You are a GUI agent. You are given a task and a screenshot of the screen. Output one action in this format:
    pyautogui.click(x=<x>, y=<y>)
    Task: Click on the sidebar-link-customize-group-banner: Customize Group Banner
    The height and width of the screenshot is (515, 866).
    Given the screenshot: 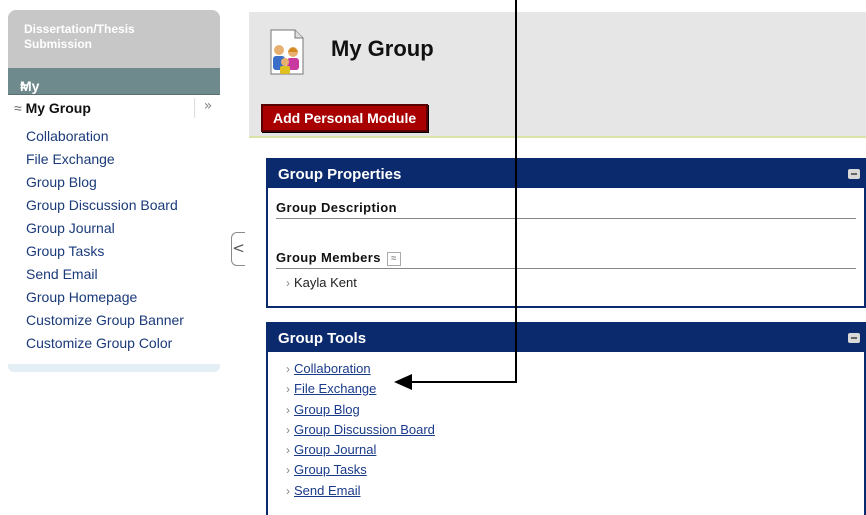 What is the action you would take?
    pyautogui.click(x=105, y=321)
    